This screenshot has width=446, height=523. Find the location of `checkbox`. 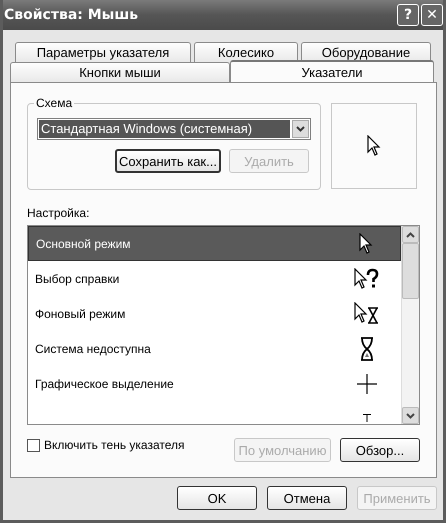

checkbox is located at coordinates (33, 445).